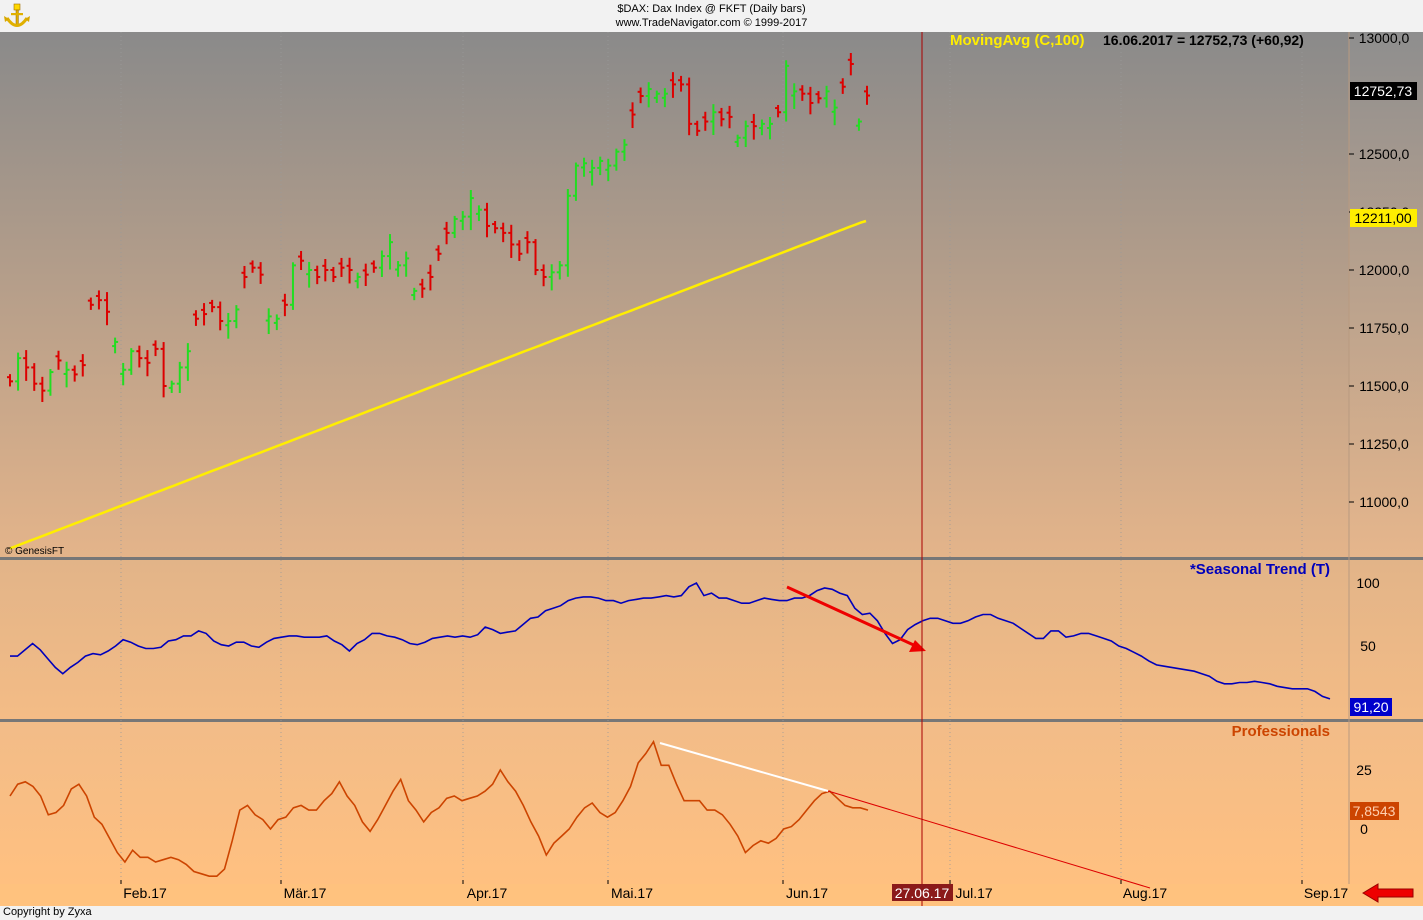  What do you see at coordinates (1326, 893) in the screenshot?
I see `date-tick-label: Sep.17` at bounding box center [1326, 893].